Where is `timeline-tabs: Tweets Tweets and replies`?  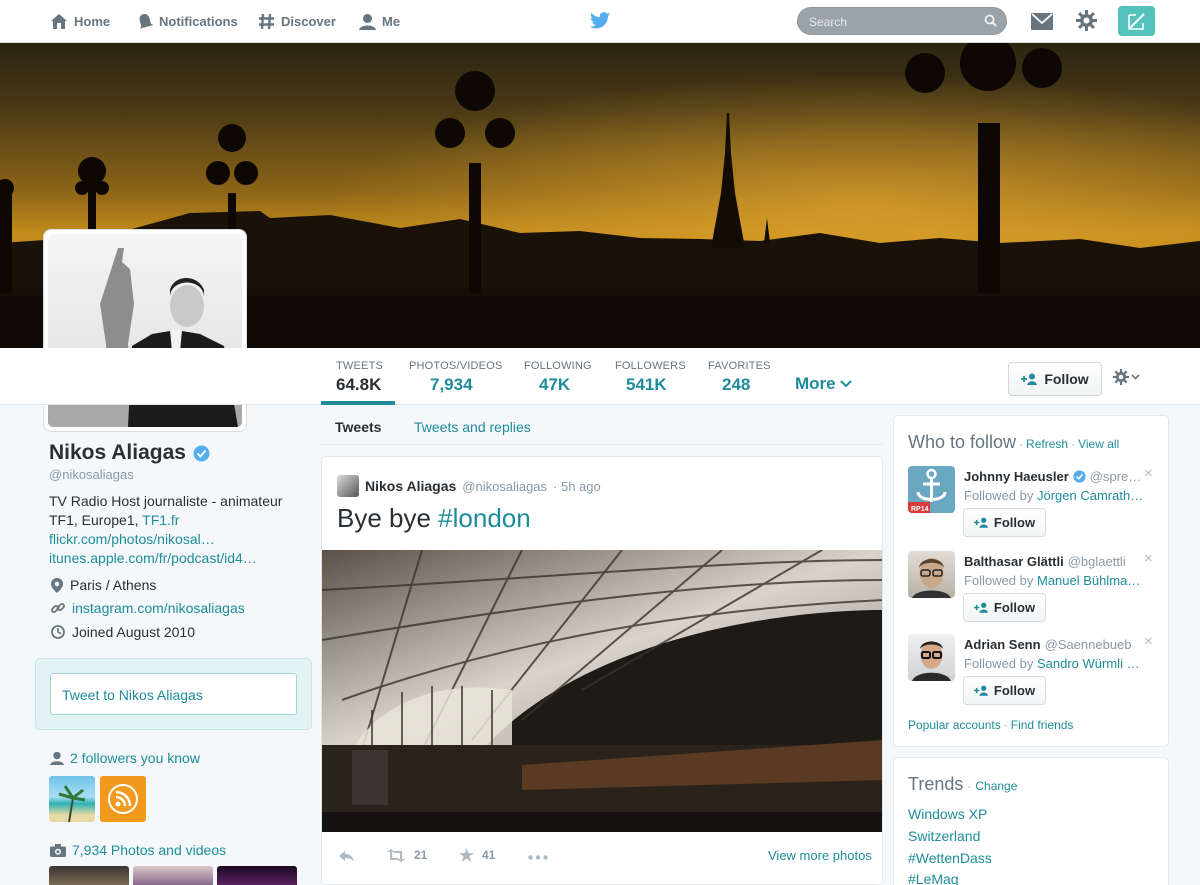
timeline-tabs: Tweets Tweets and replies is located at coordinates (602, 425).